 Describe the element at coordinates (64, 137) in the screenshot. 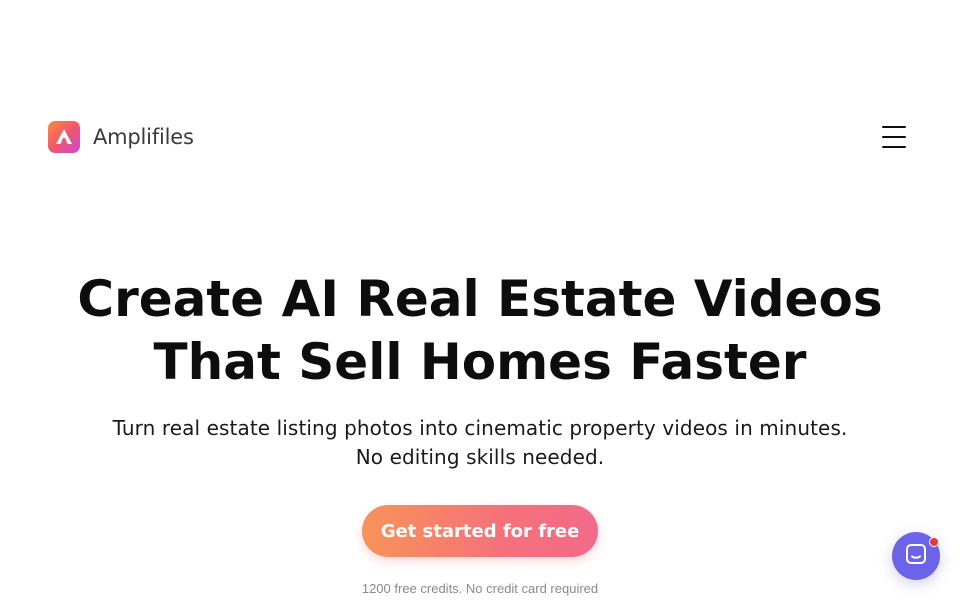

I see `amplifiles-logo-icon` at that location.